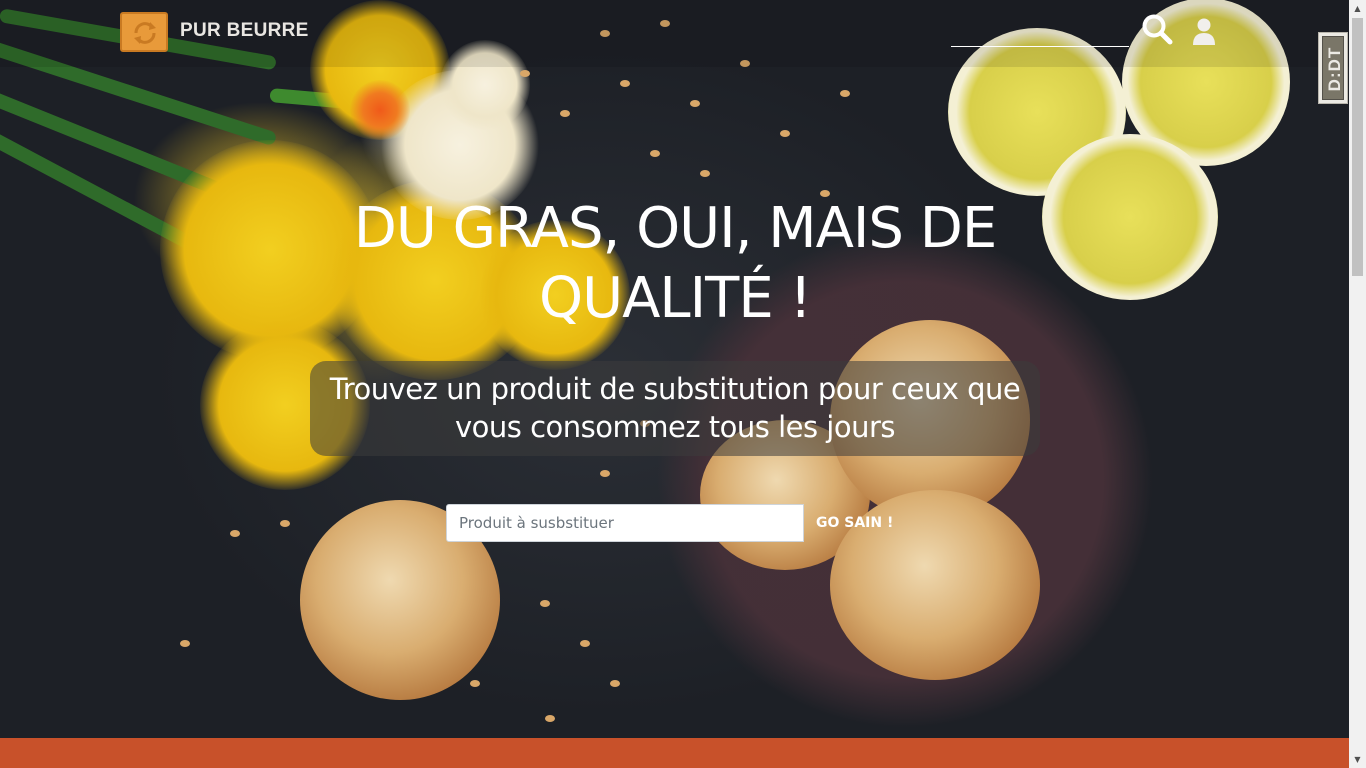  I want to click on go-sain-button: GO SAIN !, so click(854, 523).